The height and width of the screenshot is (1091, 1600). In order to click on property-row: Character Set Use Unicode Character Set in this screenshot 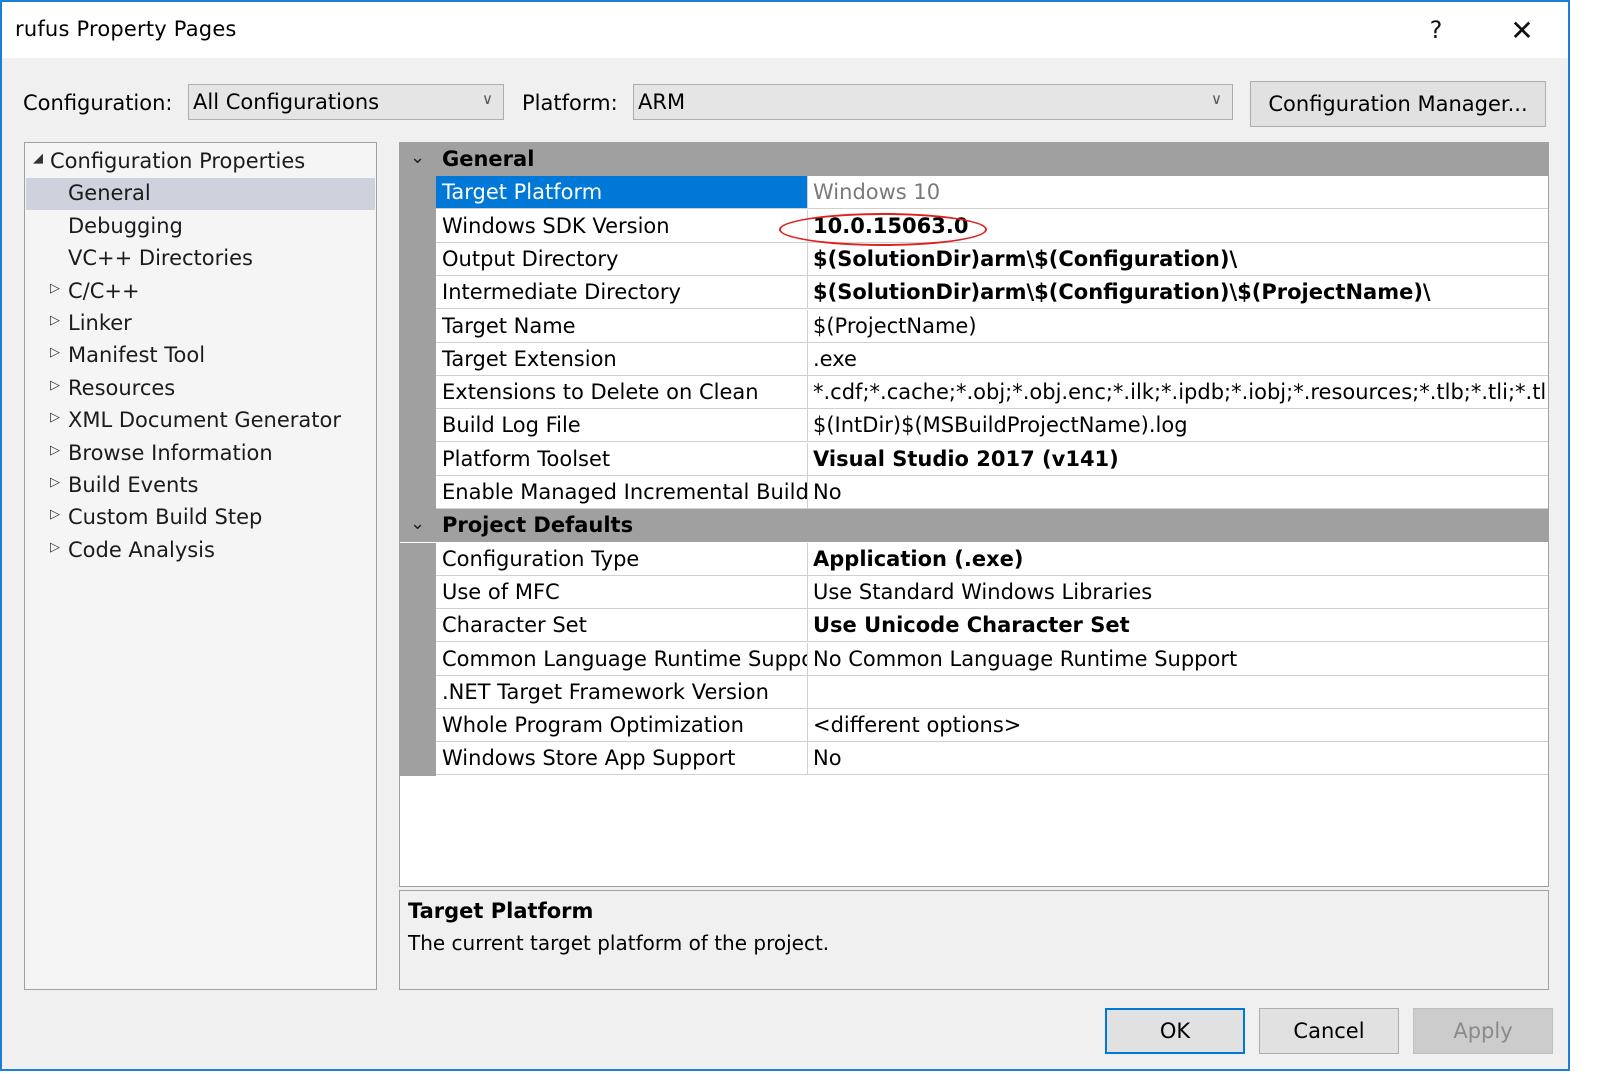, I will do `click(992, 626)`.